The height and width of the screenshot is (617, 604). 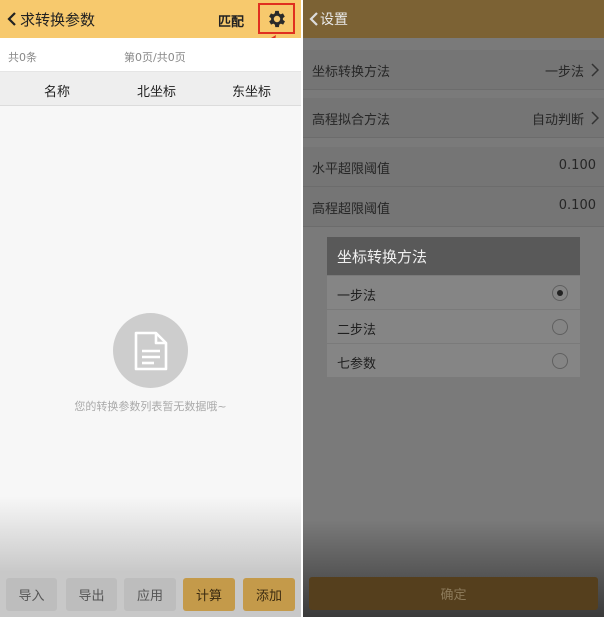 What do you see at coordinates (22, 57) in the screenshot?
I see `total-count: 共0条` at bounding box center [22, 57].